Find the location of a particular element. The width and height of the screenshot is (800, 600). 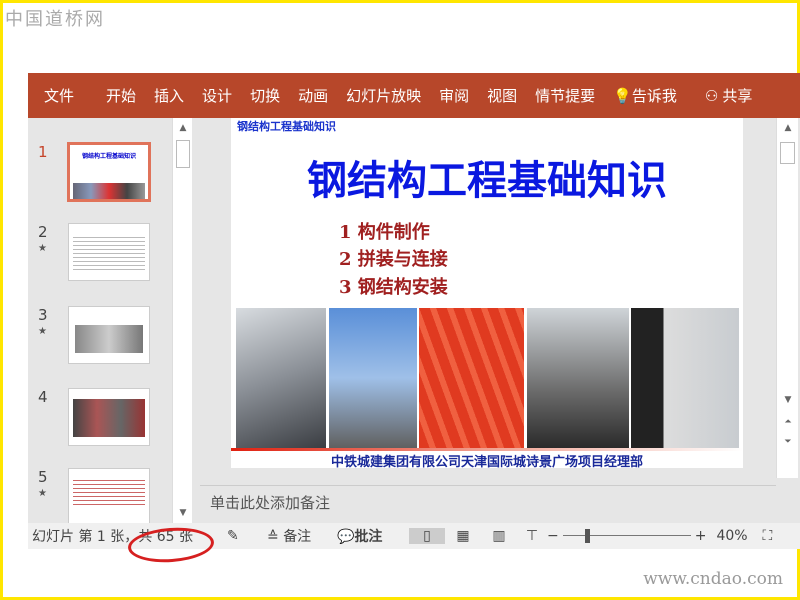

thumbnail-5: 5 ★ is located at coordinates (103, 498).